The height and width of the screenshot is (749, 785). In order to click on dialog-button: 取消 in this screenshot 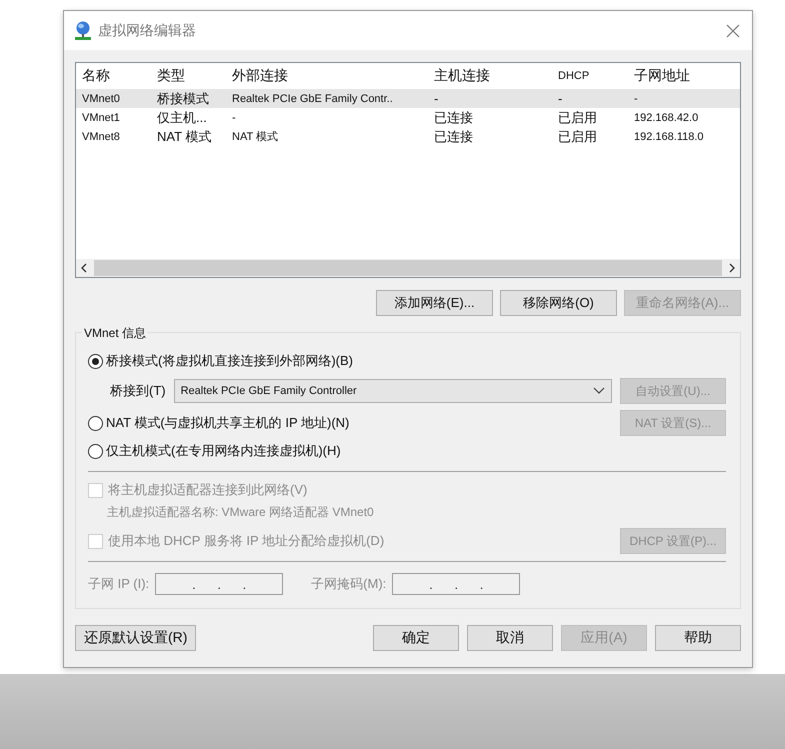, I will do `click(510, 638)`.